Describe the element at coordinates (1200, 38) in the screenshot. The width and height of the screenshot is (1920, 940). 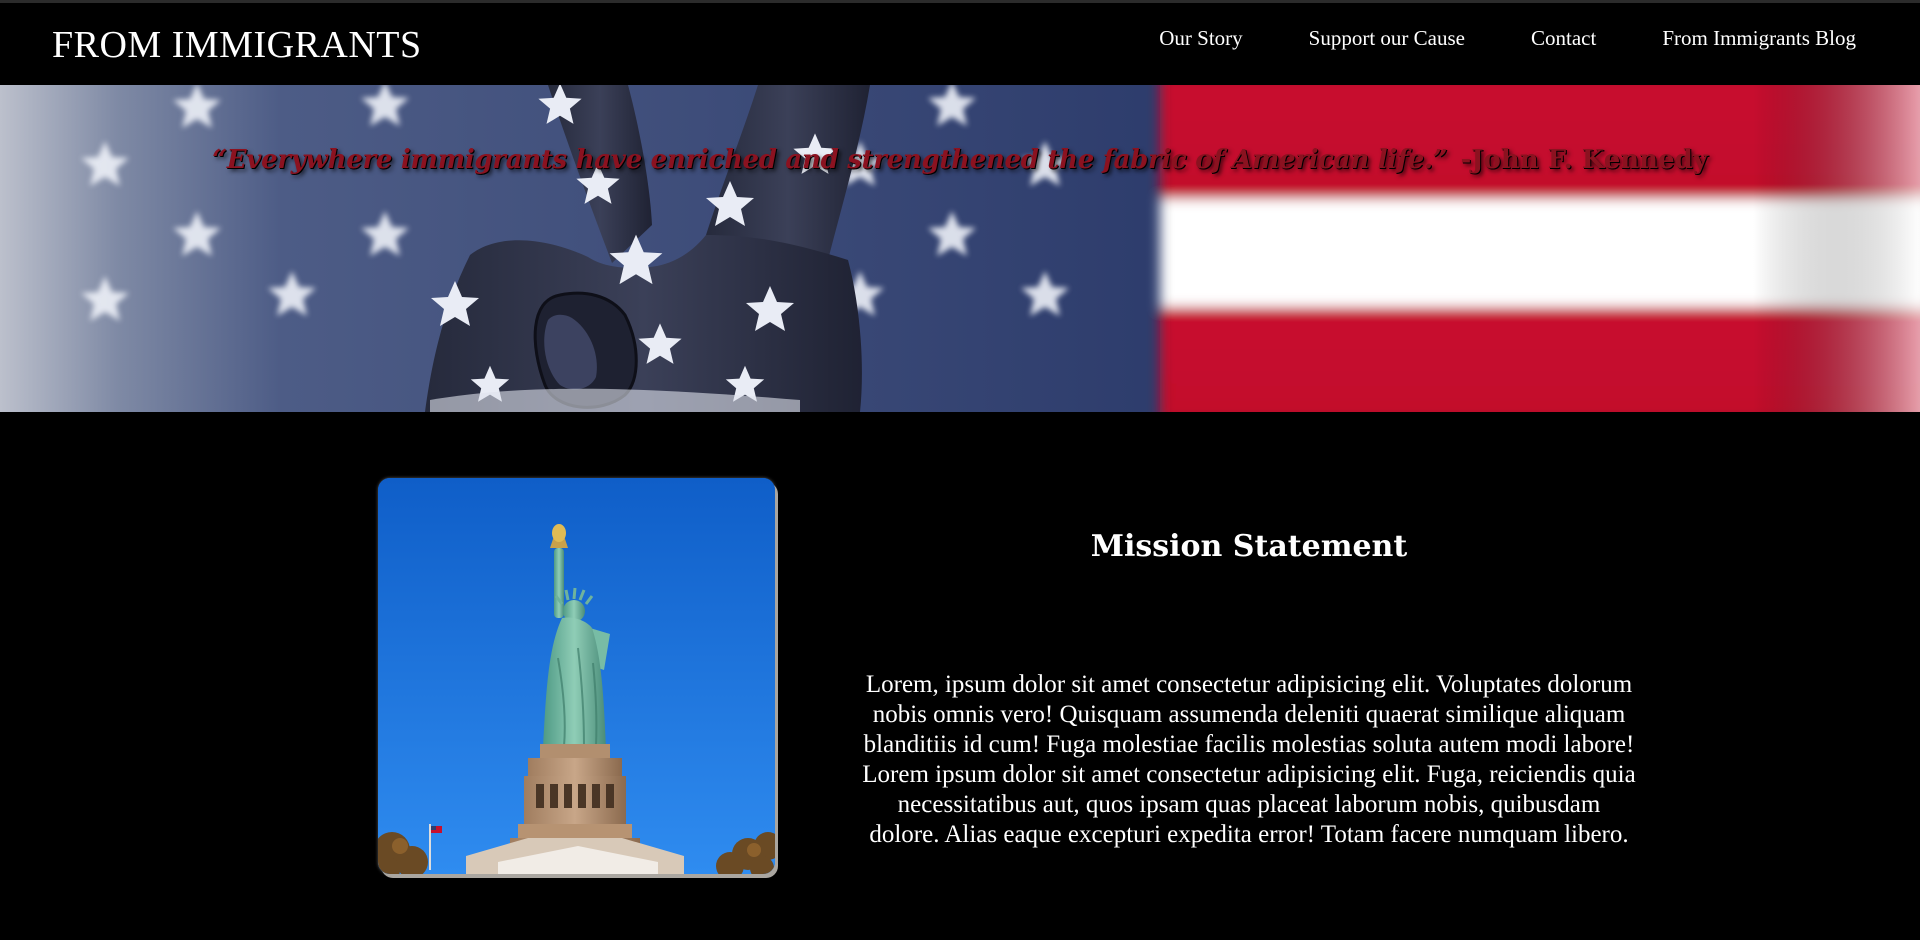
I see `nav-link-our-story: Our Story` at that location.